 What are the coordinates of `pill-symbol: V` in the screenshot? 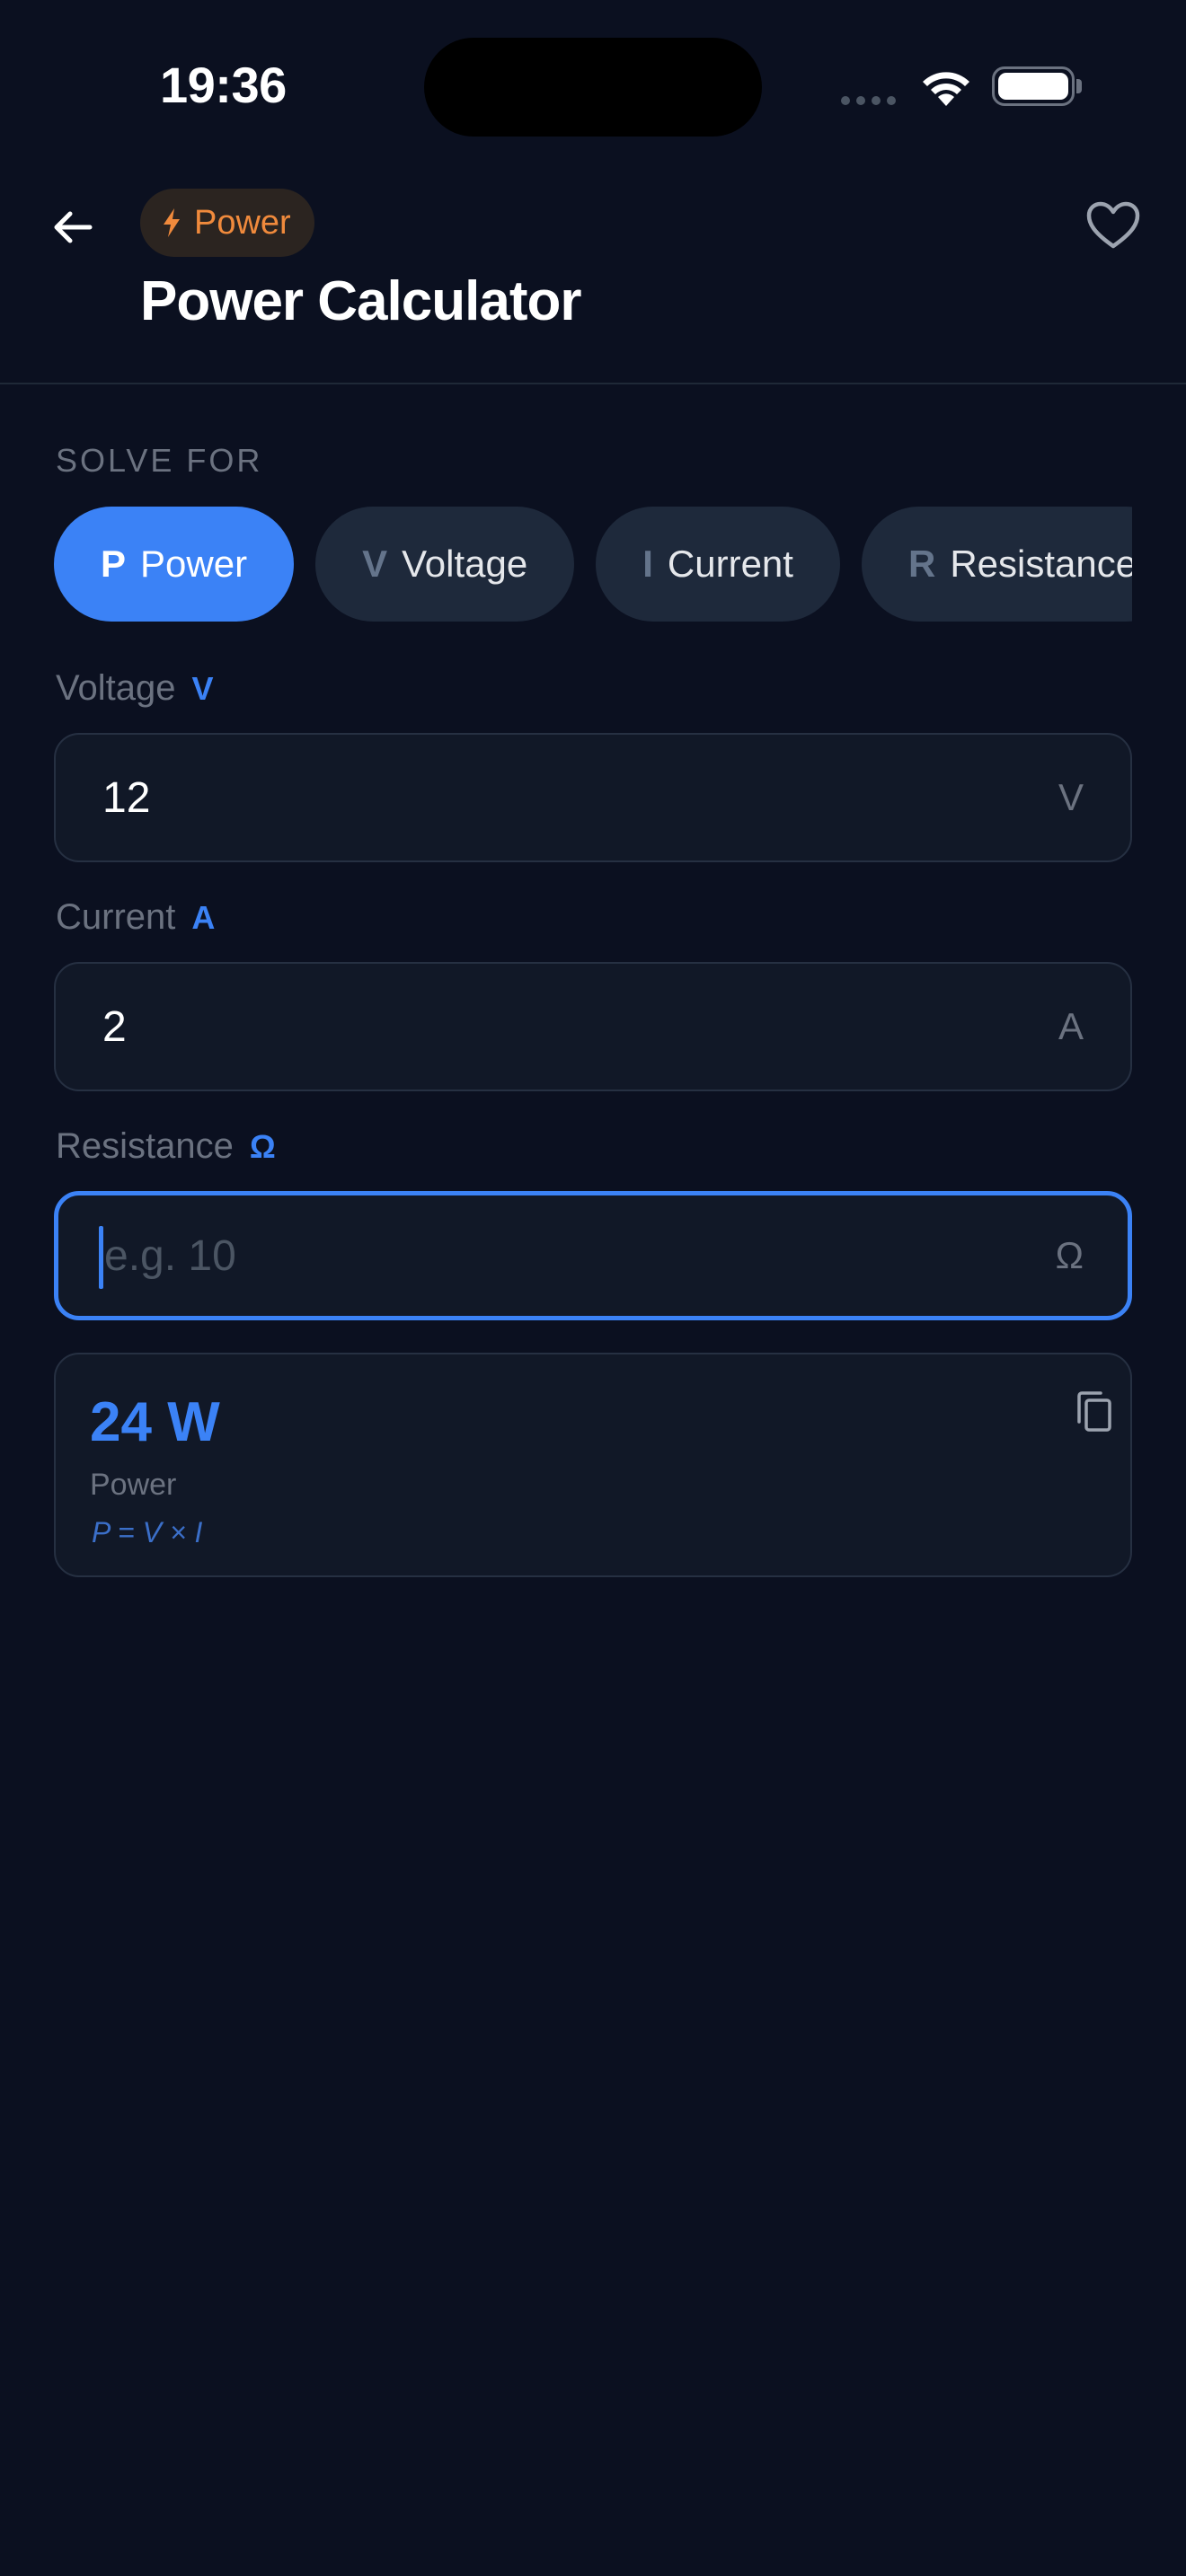 It's located at (375, 564).